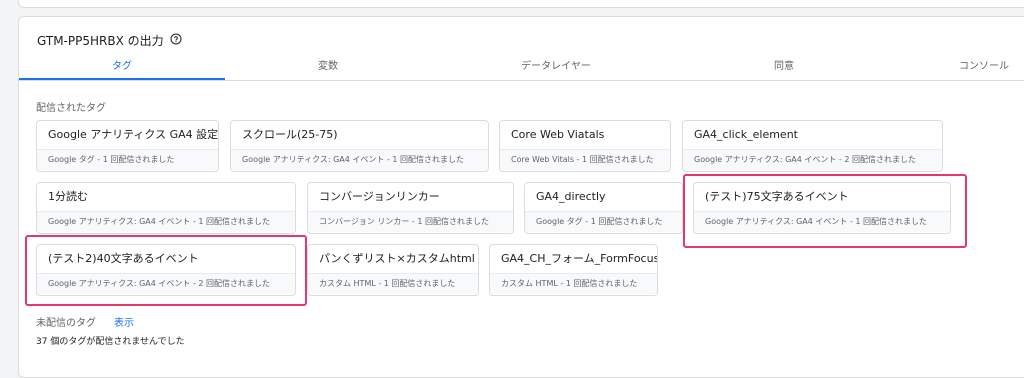 The image size is (1024, 378). Describe the element at coordinates (68, 196) in the screenshot. I see `tag-name: 1分読む` at that location.